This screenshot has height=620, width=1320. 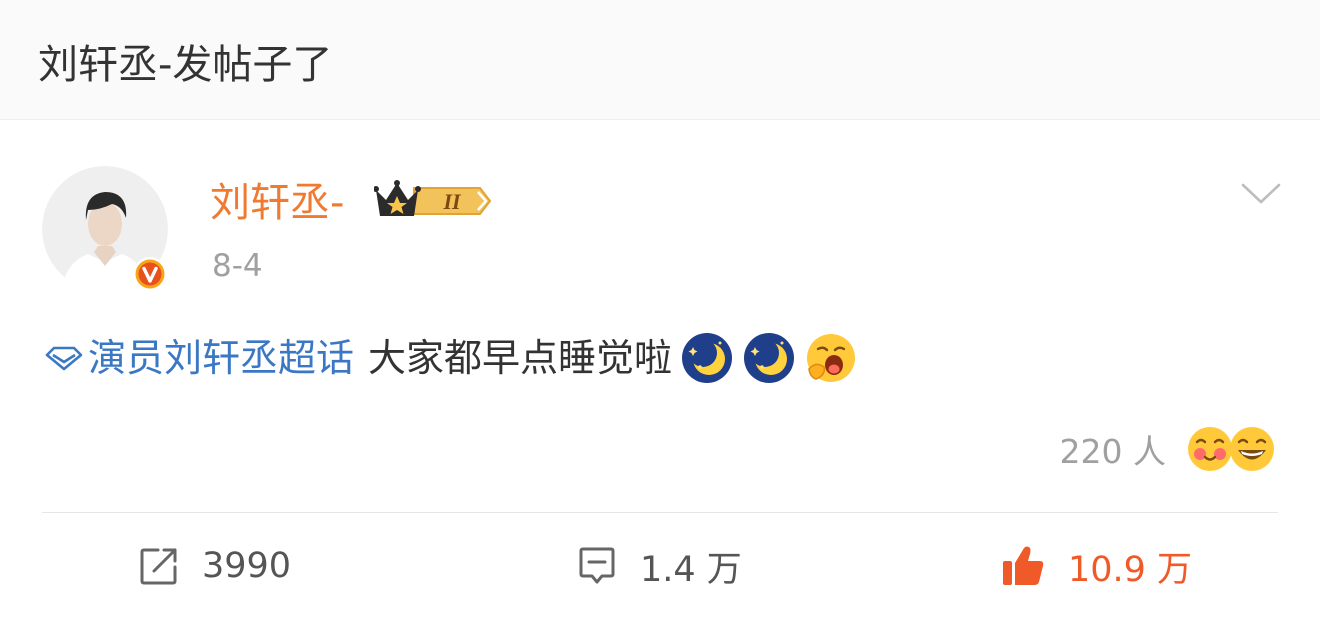 What do you see at coordinates (660, 512) in the screenshot?
I see `divider` at bounding box center [660, 512].